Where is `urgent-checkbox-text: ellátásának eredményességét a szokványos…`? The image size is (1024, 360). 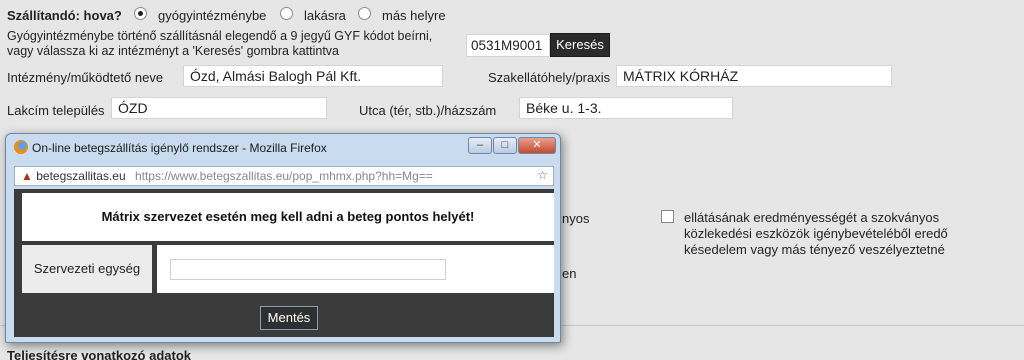
urgent-checkbox-text: ellátásának eredményességét a szokványos… is located at coordinates (816, 234).